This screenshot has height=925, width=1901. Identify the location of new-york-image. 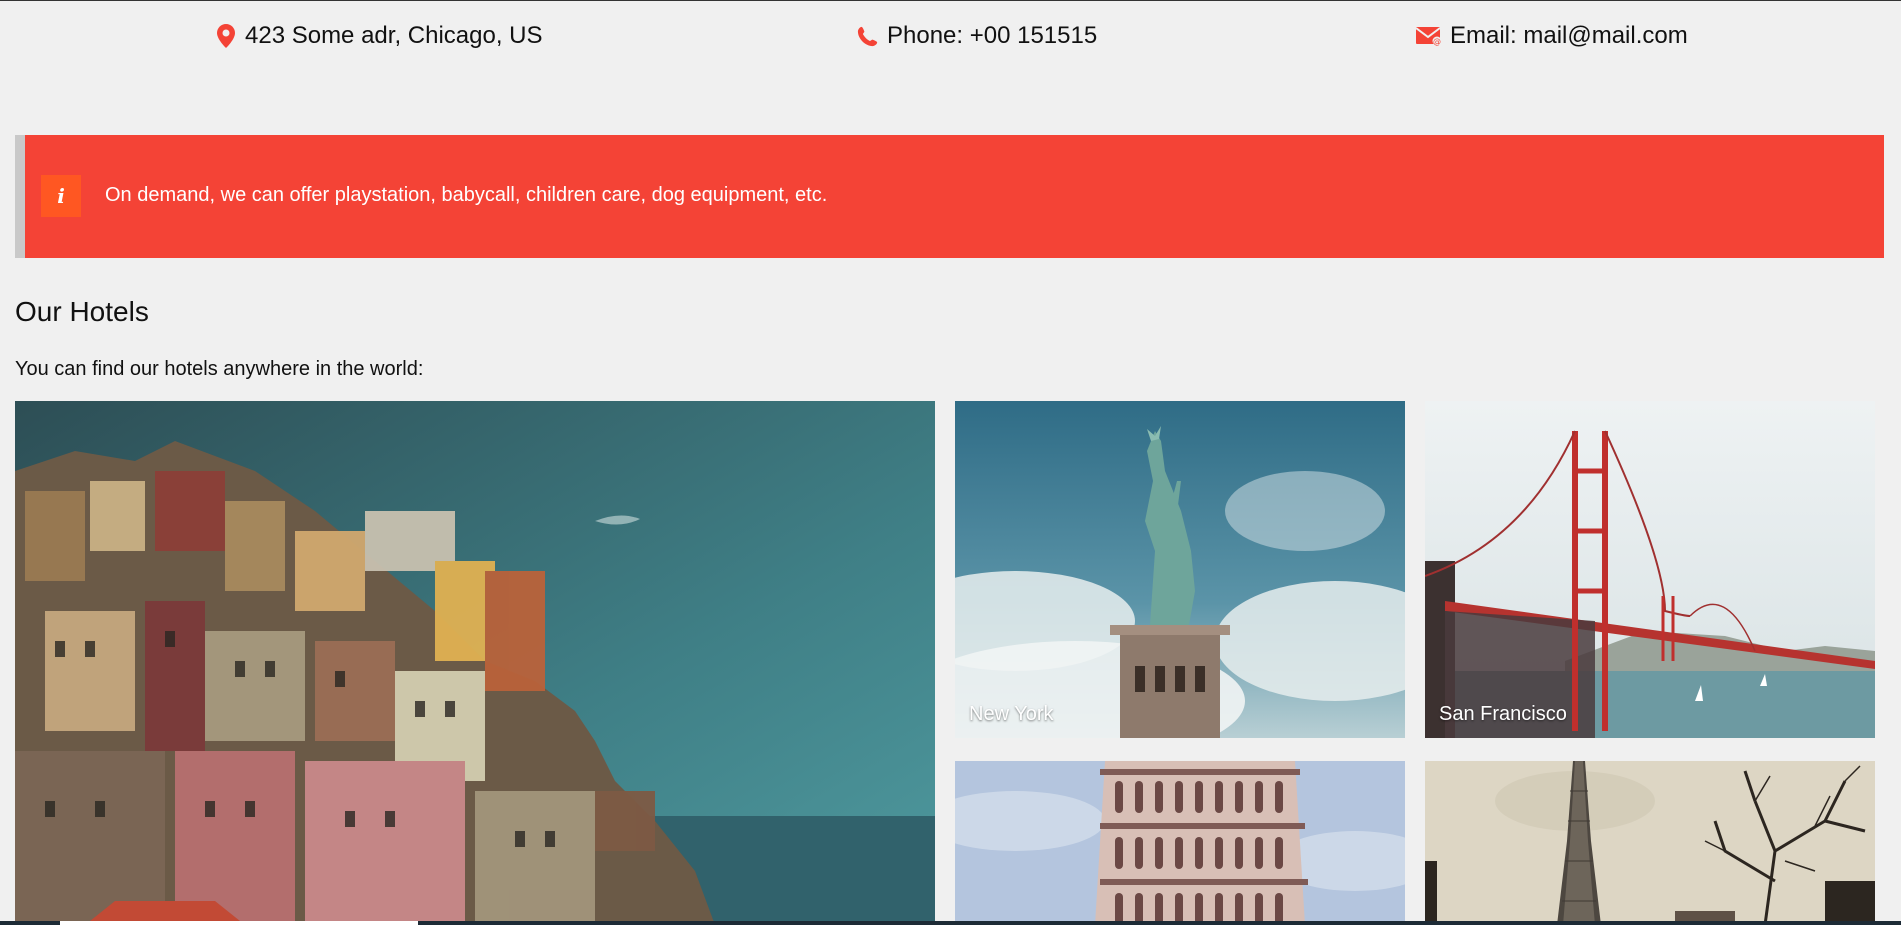
(1180, 569).